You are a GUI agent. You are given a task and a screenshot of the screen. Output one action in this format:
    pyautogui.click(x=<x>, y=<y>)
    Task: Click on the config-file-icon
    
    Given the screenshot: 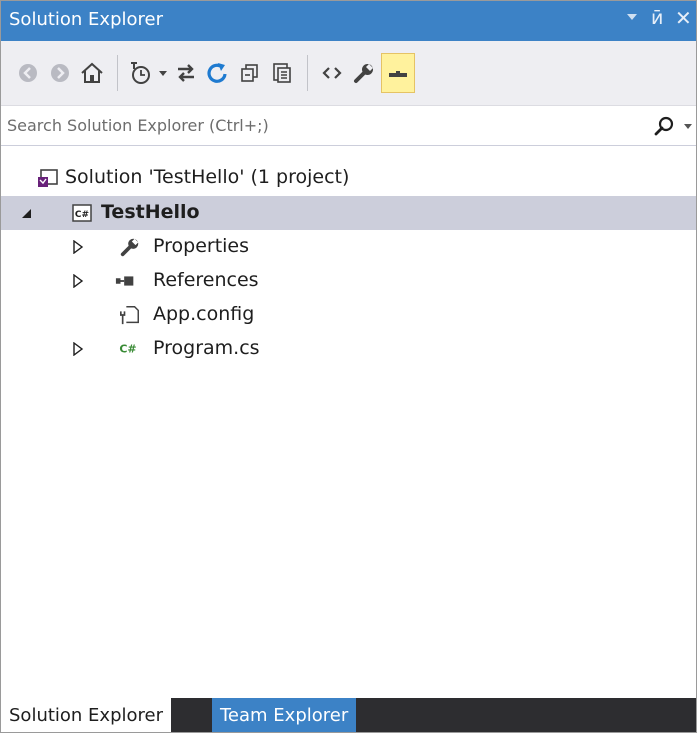 What is the action you would take?
    pyautogui.click(x=129, y=315)
    